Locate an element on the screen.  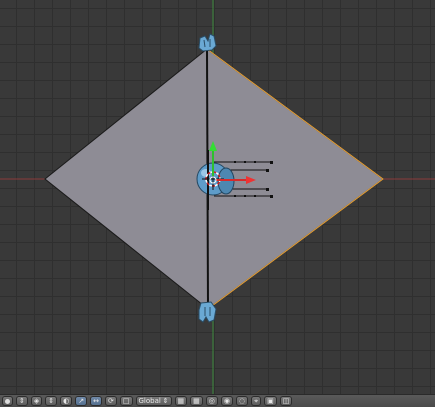
proportional-edit-icon: ◌ is located at coordinates (242, 401).